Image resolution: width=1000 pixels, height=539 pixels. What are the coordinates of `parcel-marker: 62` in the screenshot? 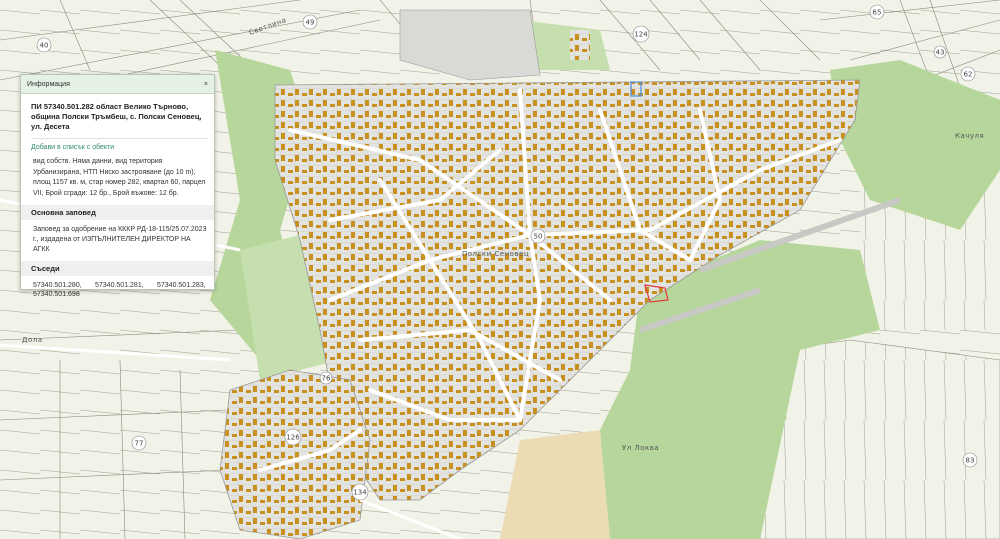 It's located at (968, 74).